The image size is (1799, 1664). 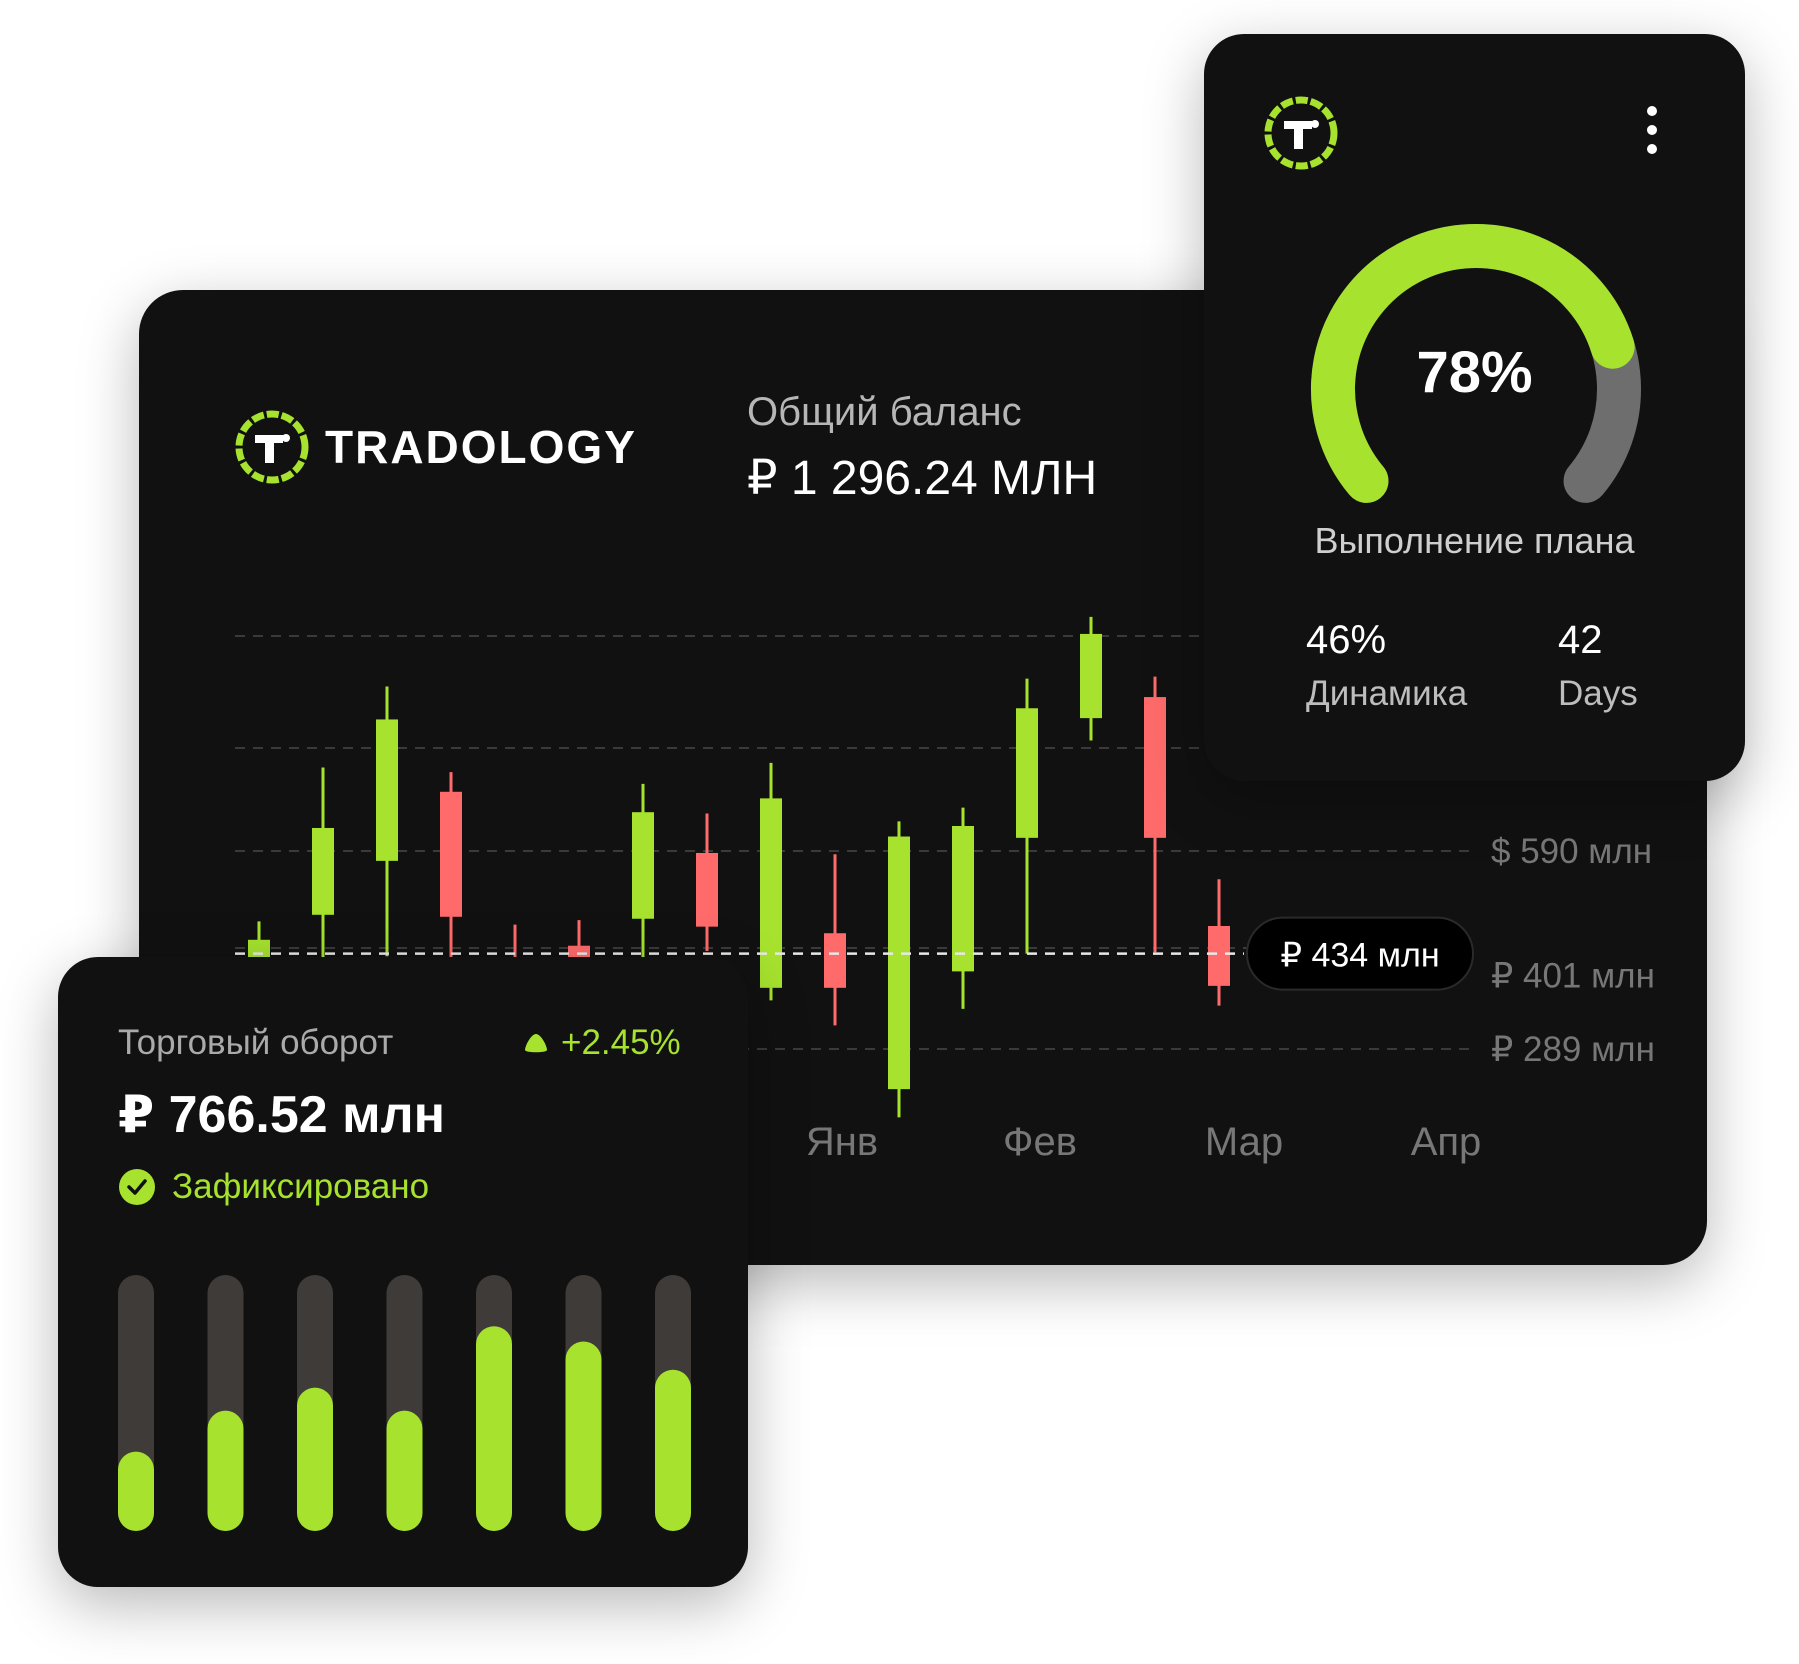 What do you see at coordinates (1573, 975) in the screenshot?
I see `y-tick-label: ₽ 401 млн` at bounding box center [1573, 975].